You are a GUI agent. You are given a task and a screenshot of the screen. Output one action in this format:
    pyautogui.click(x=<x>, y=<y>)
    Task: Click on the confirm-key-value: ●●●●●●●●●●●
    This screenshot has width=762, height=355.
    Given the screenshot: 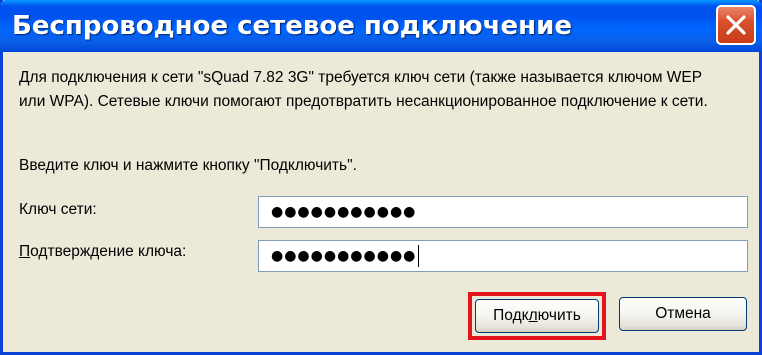 What is the action you would take?
    pyautogui.click(x=344, y=256)
    